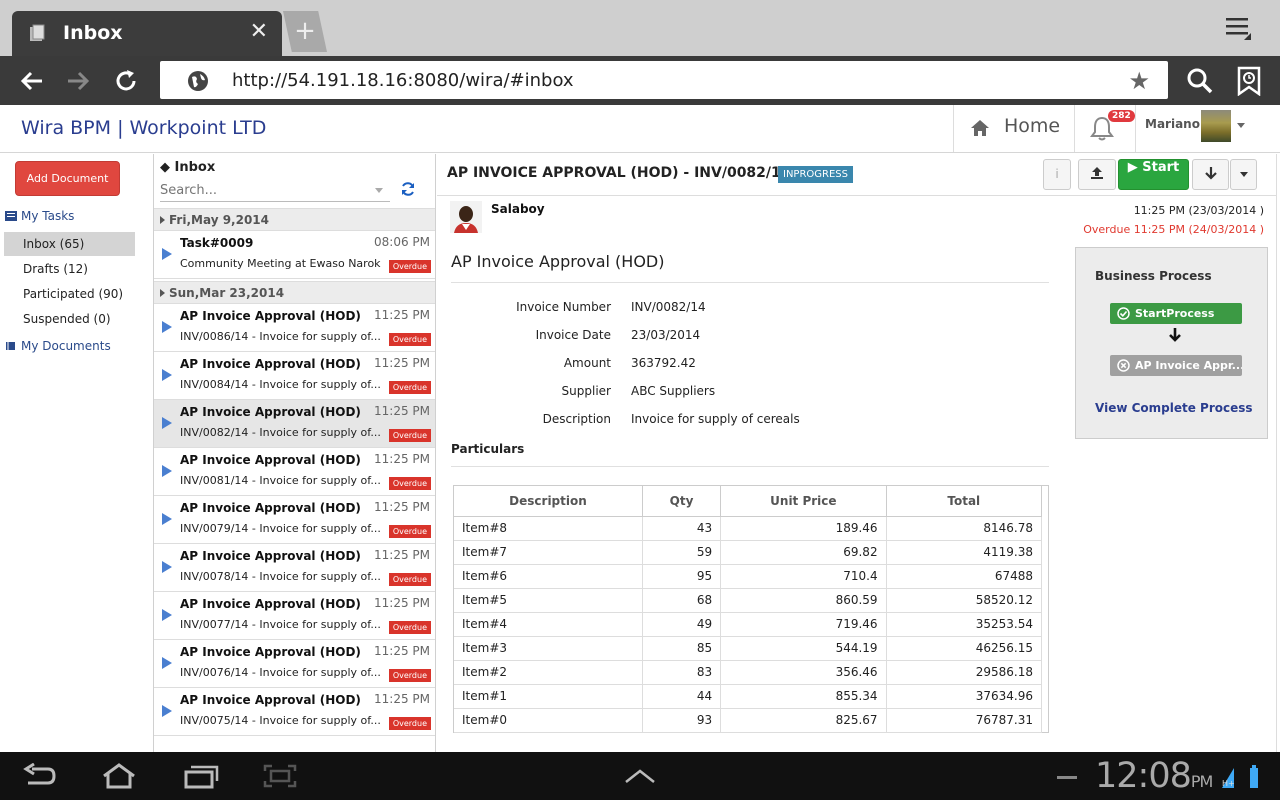  I want to click on process-step-start: StartProcess, so click(1176, 313).